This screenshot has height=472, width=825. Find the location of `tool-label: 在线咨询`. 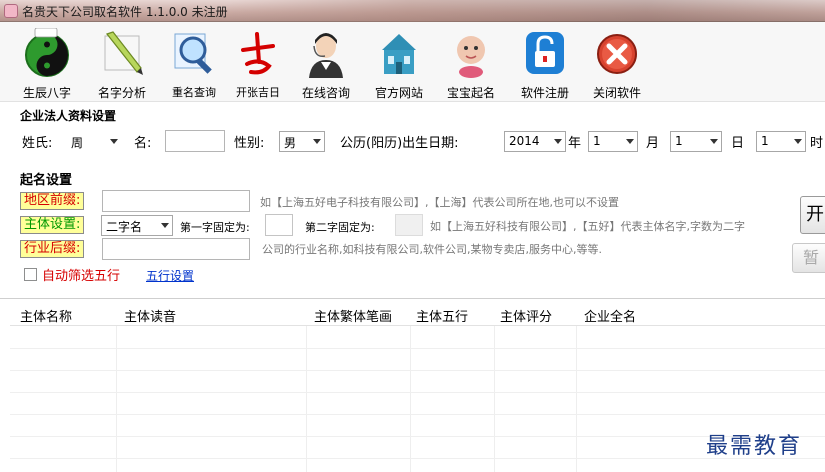

tool-label: 在线咨询 is located at coordinates (325, 93).